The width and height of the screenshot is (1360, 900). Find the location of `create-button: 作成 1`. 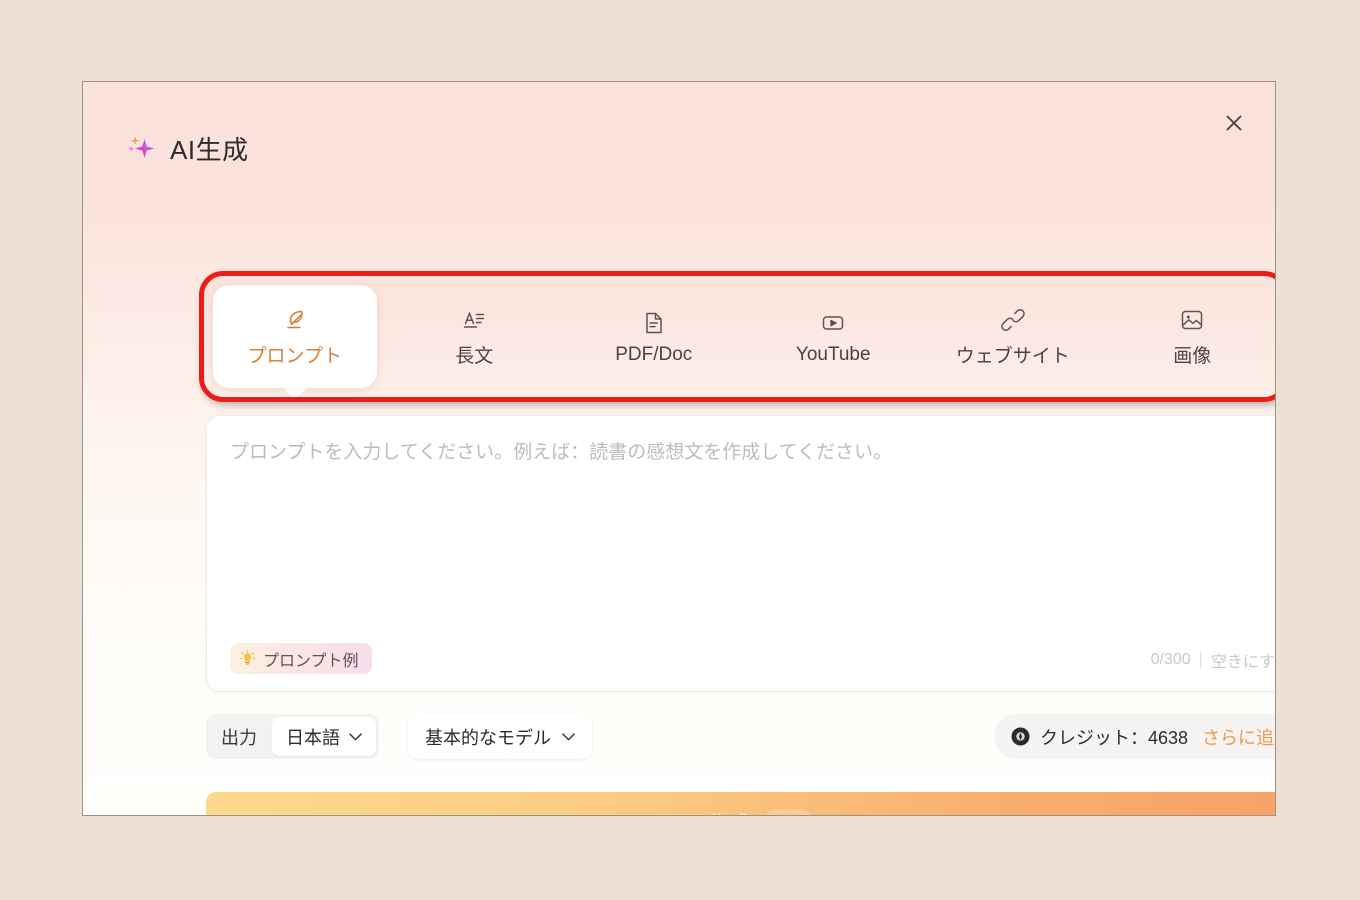

create-button: 作成 1 is located at coordinates (740, 803).